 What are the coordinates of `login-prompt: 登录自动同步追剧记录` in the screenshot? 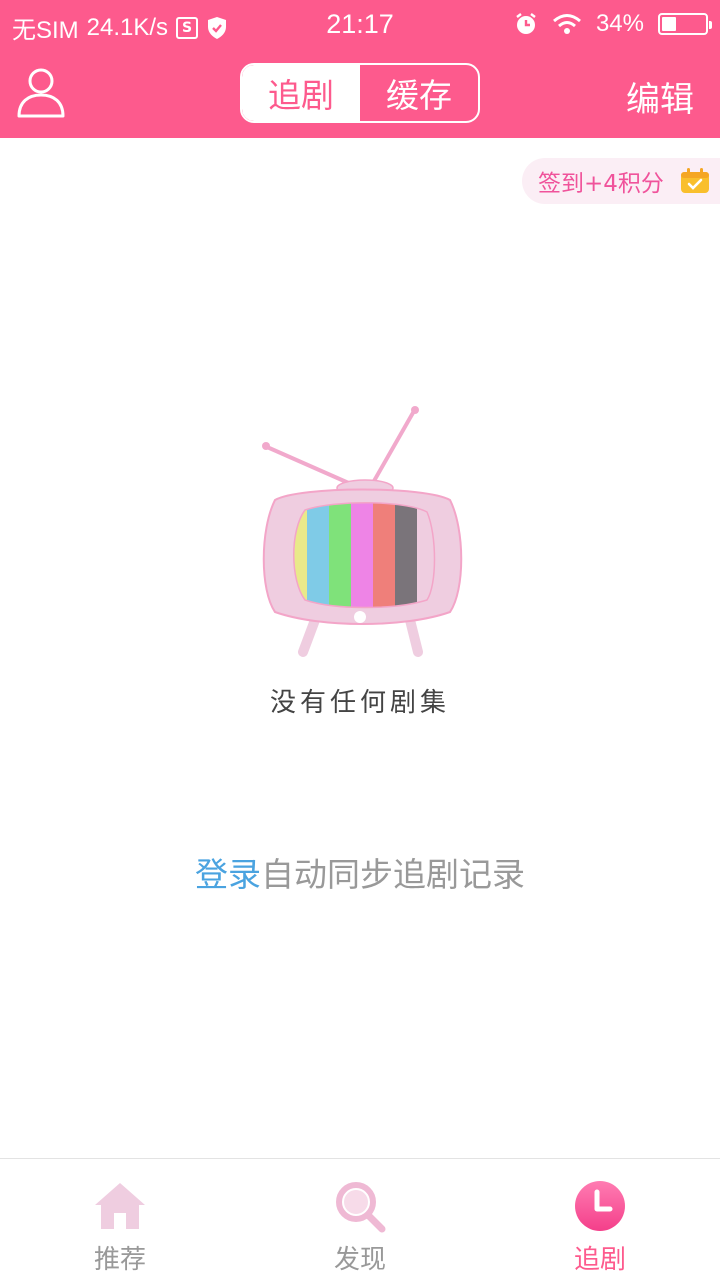 It's located at (360, 872).